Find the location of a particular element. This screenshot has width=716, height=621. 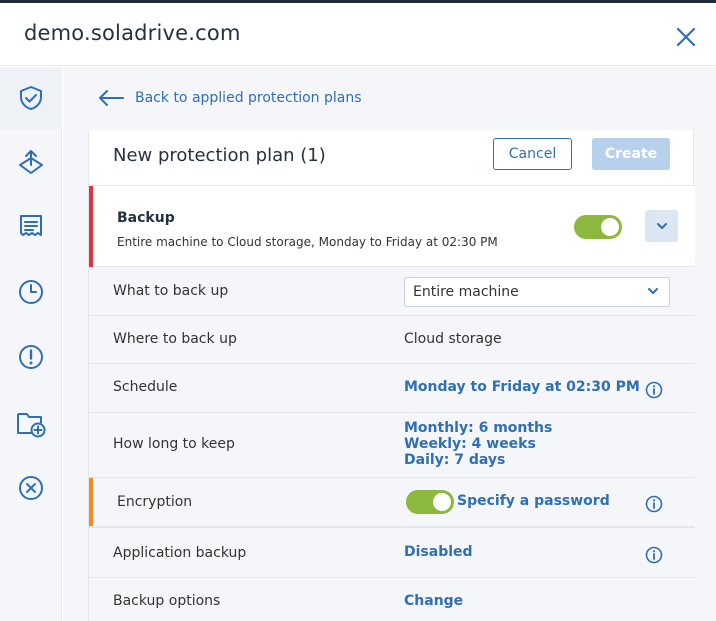

sidebar-item-protection is located at coordinates (31, 98).